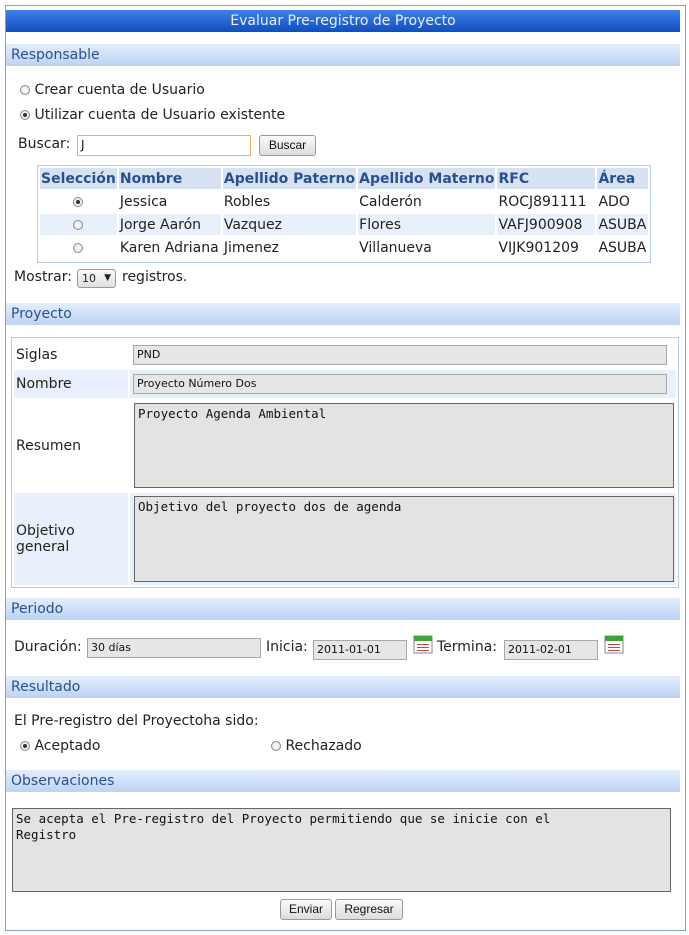 This screenshot has height=935, width=689. Describe the element at coordinates (343, 21) in the screenshot. I see `page-title: Evaluar Pre-registro de Proyecto` at that location.